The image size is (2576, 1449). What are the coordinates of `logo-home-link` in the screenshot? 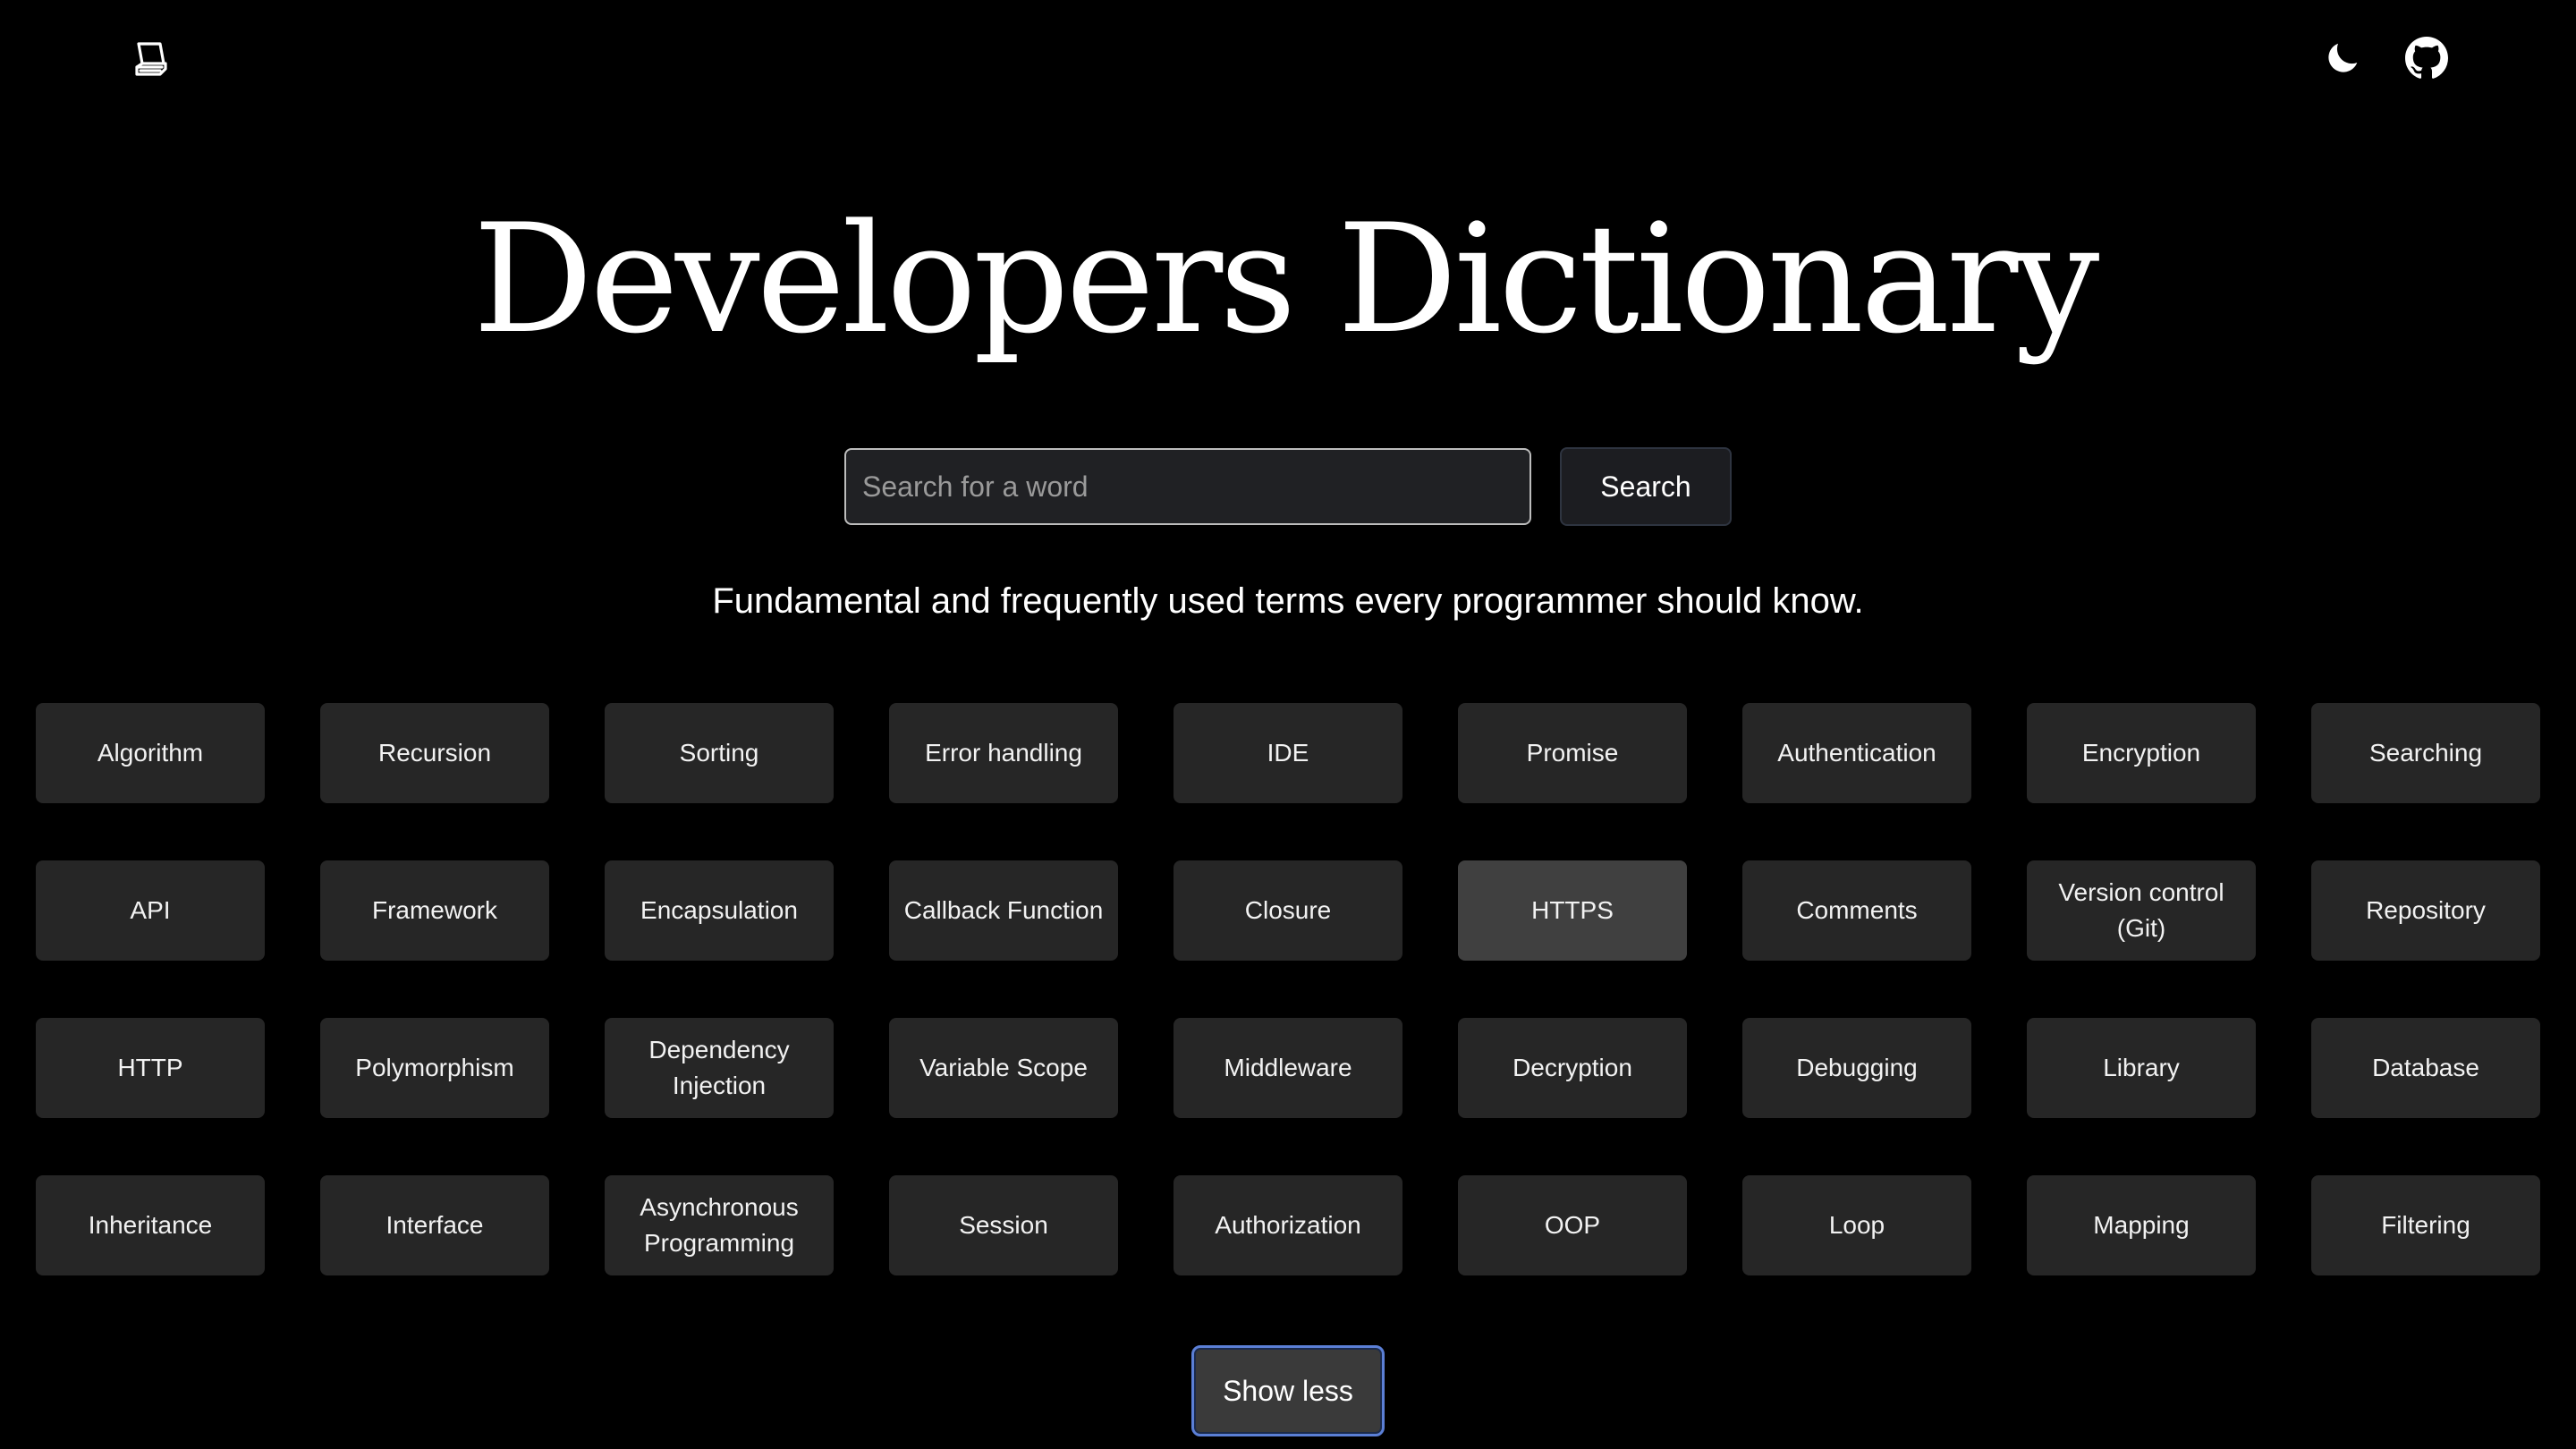 It's located at (149, 60).